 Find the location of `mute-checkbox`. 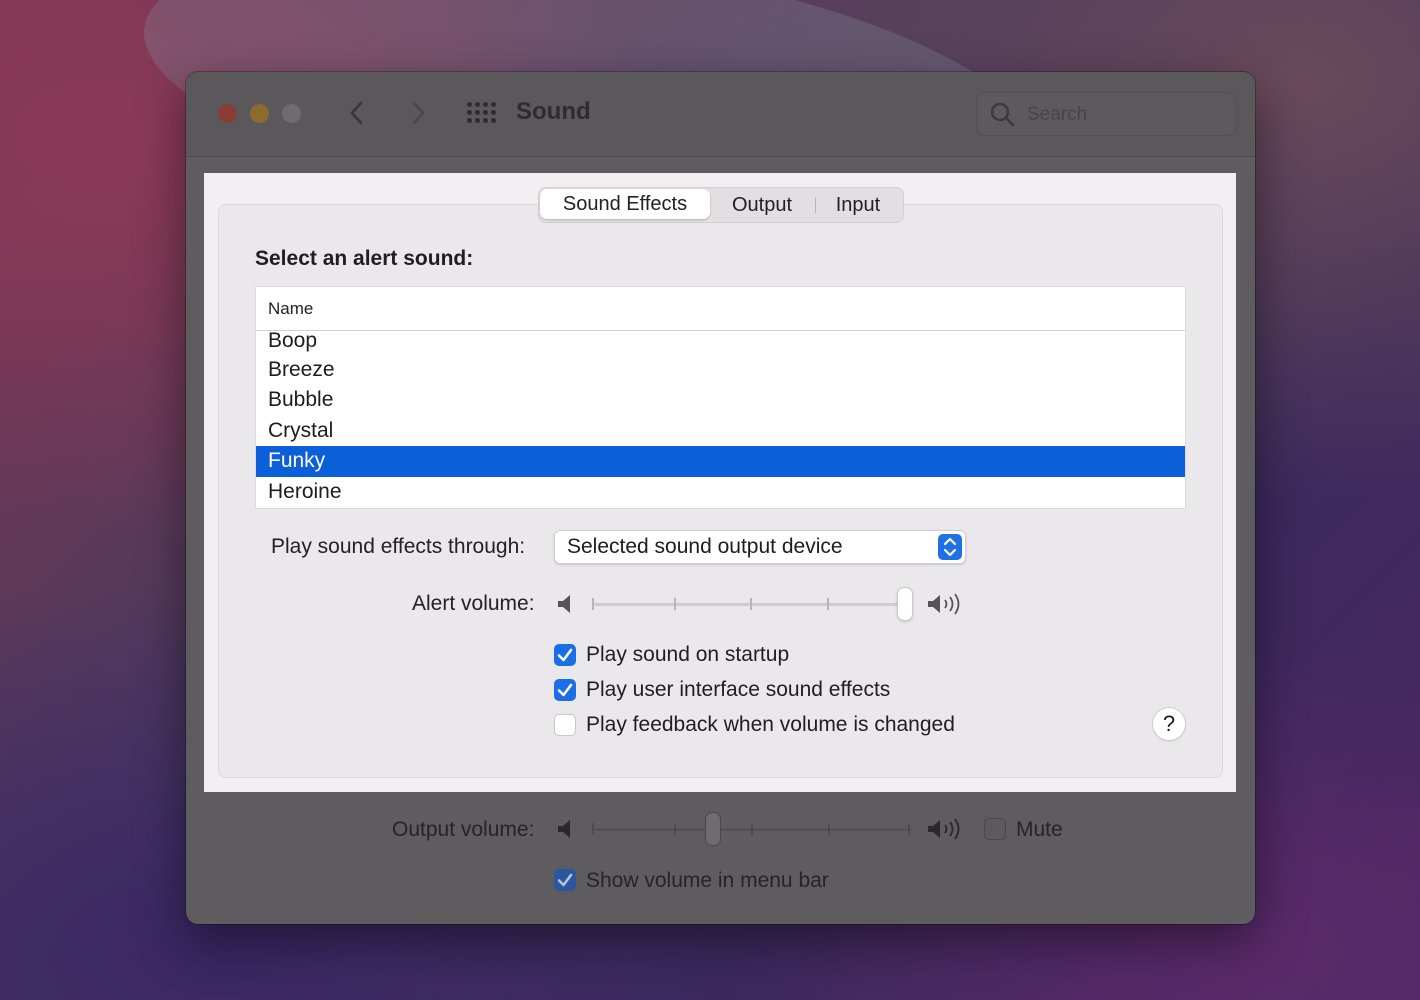

mute-checkbox is located at coordinates (995, 829).